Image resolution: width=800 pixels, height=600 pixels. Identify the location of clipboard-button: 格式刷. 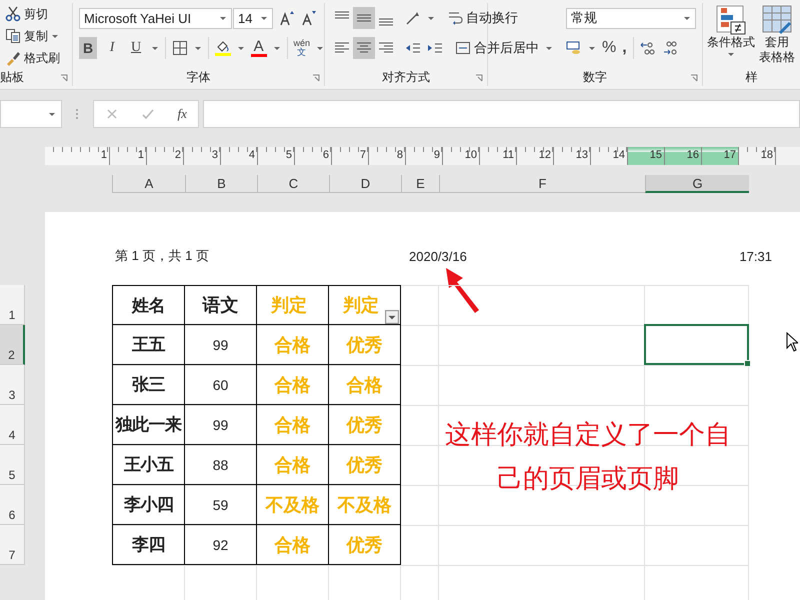
(32, 58).